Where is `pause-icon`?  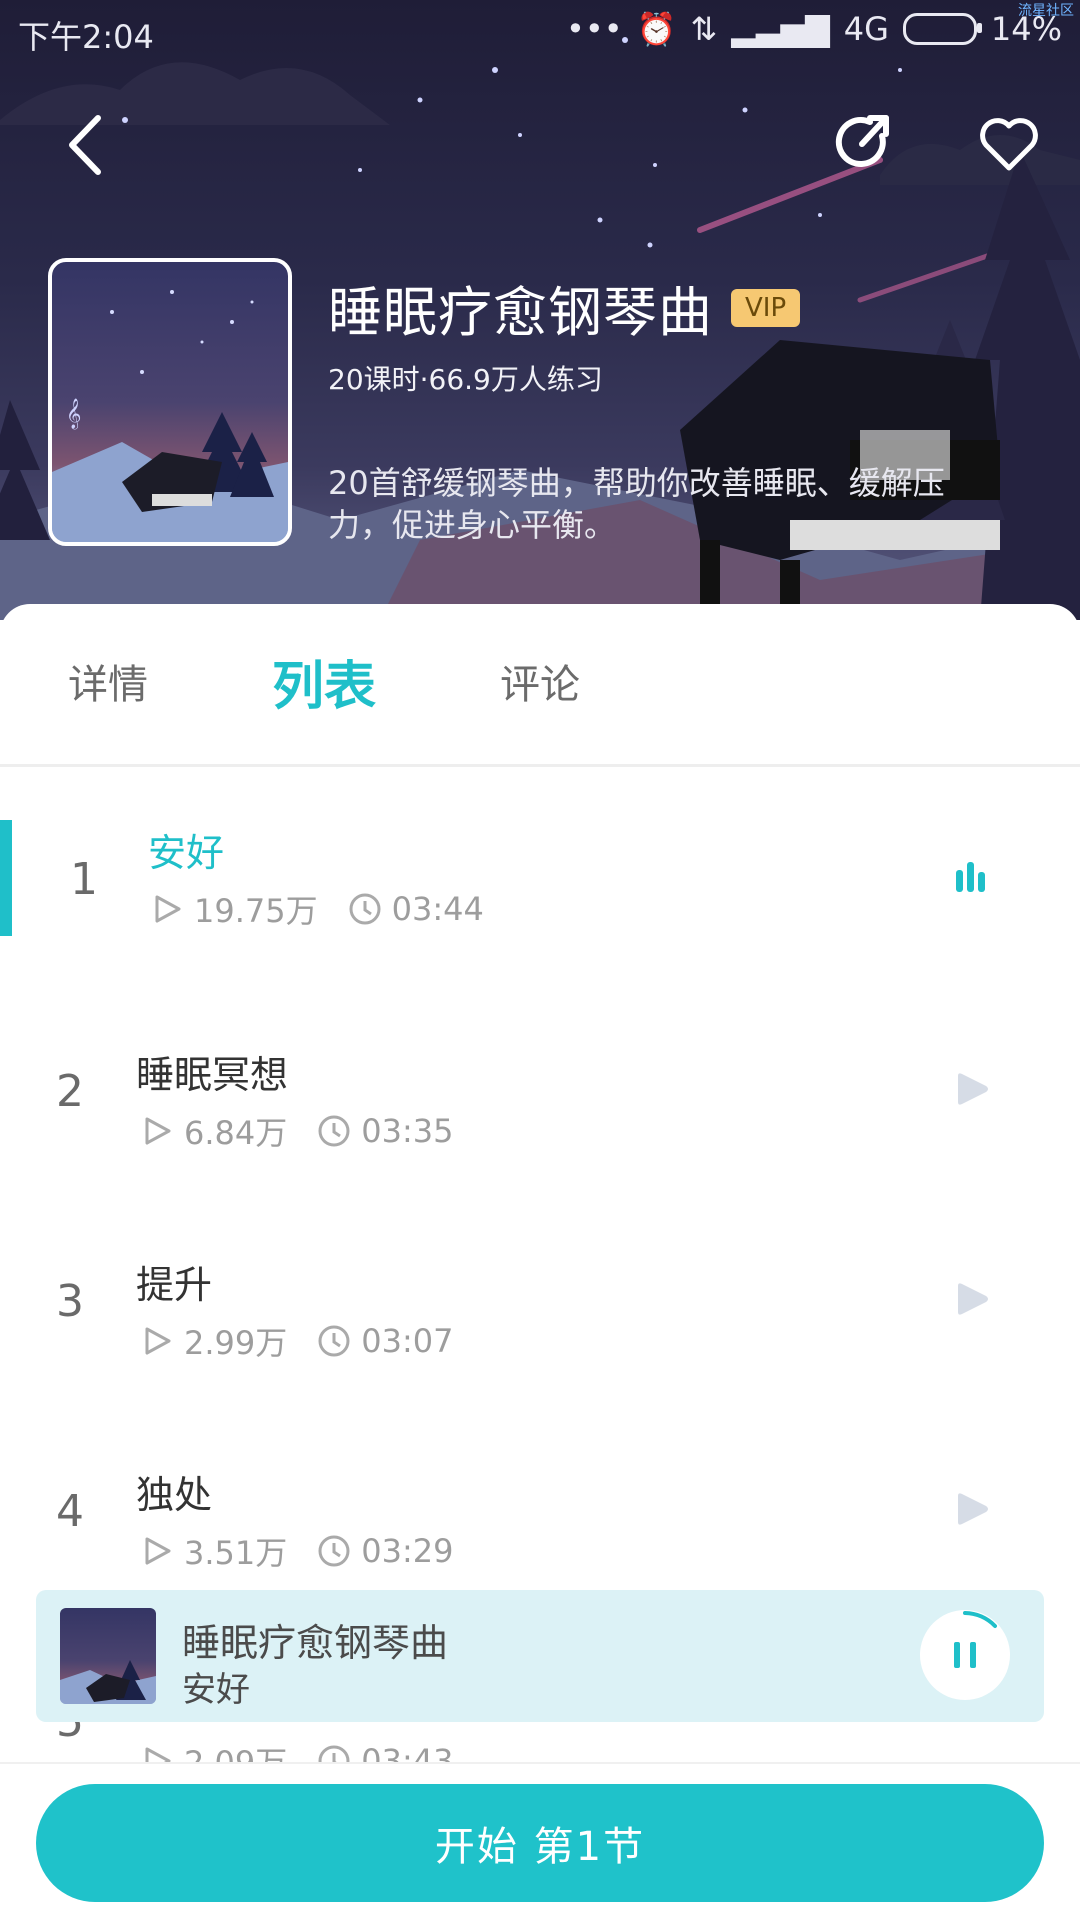
pause-icon is located at coordinates (965, 1655).